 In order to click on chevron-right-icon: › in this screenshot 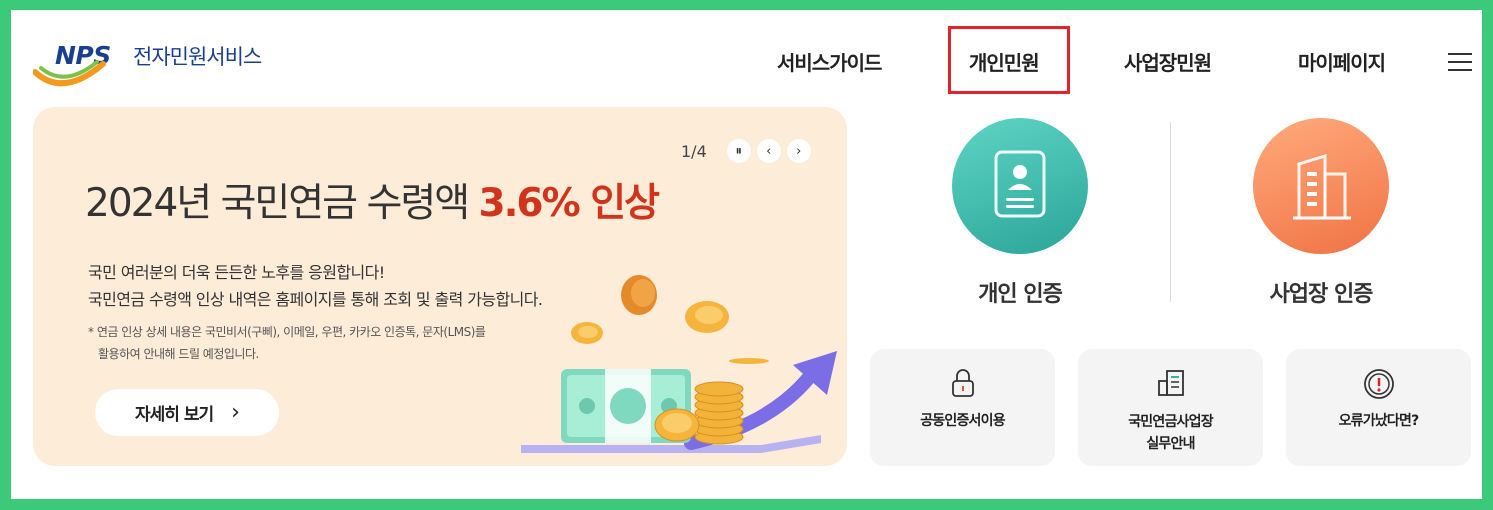, I will do `click(235, 412)`.